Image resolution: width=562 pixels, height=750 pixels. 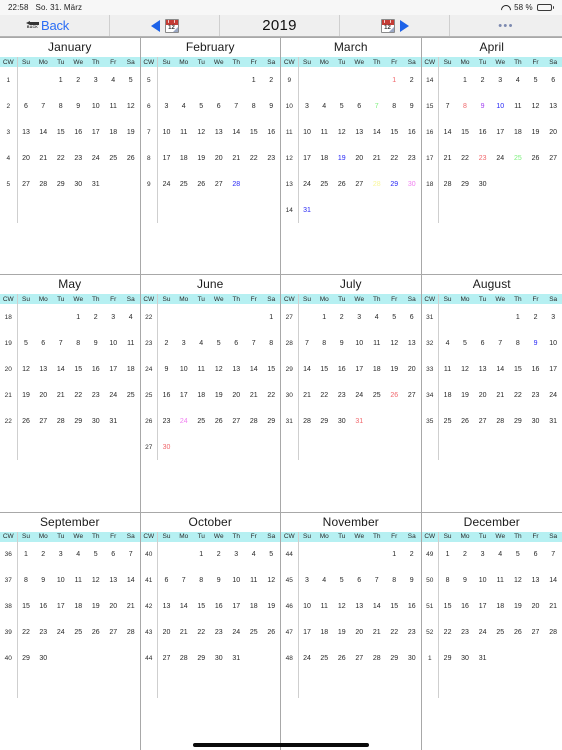 What do you see at coordinates (465, 106) in the screenshot?
I see `day-cell-highlighted: 8` at bounding box center [465, 106].